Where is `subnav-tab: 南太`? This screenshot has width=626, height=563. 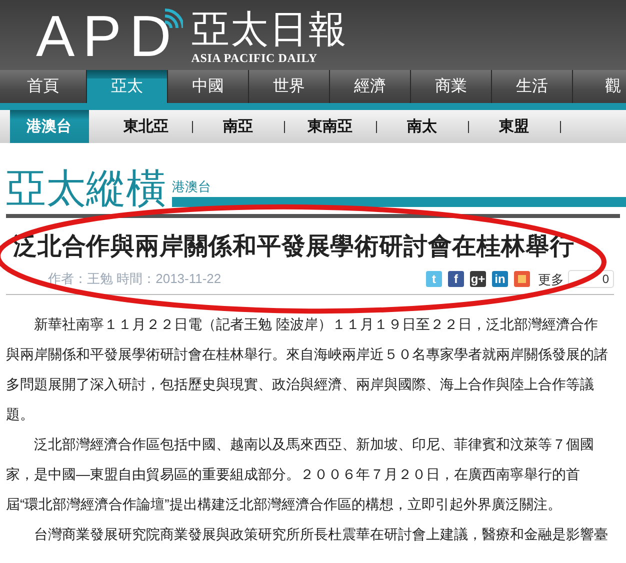
subnav-tab: 南太 is located at coordinates (422, 126).